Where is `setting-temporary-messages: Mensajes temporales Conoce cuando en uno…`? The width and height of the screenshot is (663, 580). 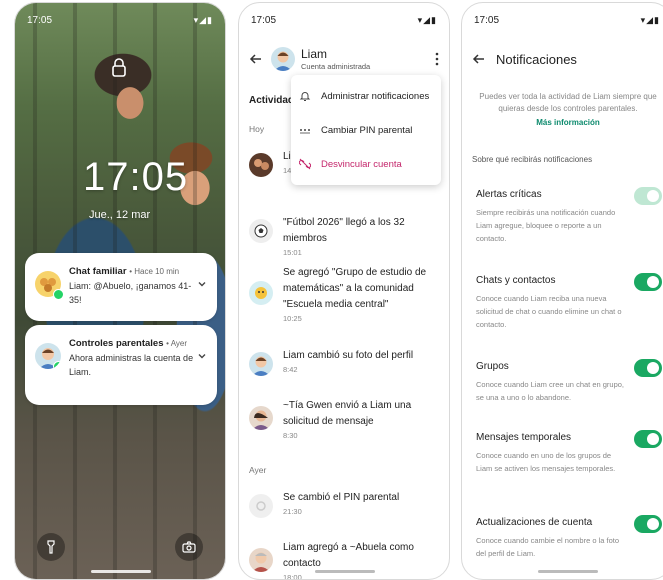
setting-temporary-messages: Mensajes temporales Conoce cuando en uno… is located at coordinates (569, 452).